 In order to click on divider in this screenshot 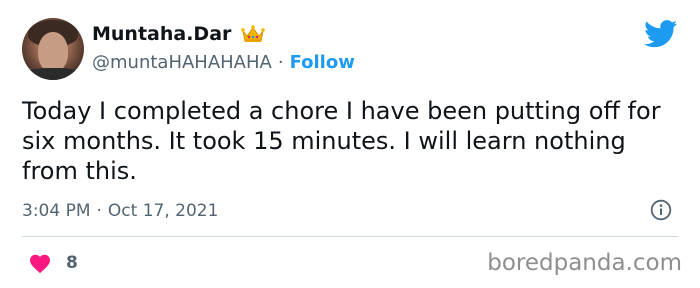, I will do `click(350, 236)`.